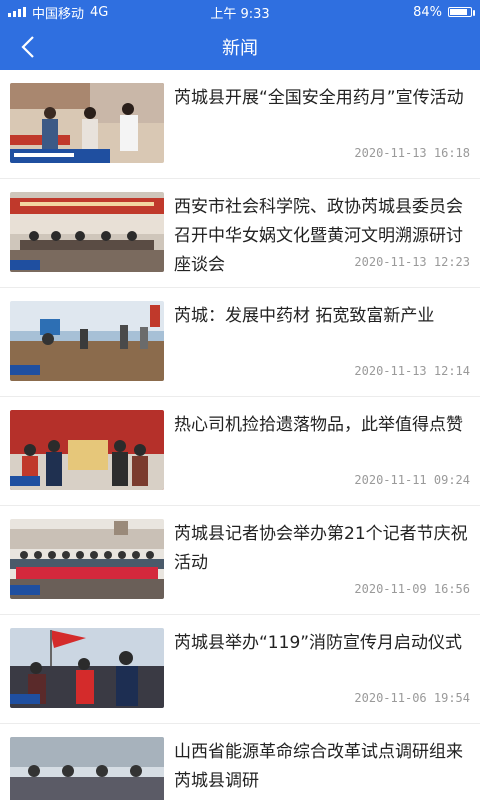 This screenshot has width=480, height=800. What do you see at coordinates (318, 643) in the screenshot?
I see `news-title: 芮城县举办“119”消防宣传月启动仪式` at bounding box center [318, 643].